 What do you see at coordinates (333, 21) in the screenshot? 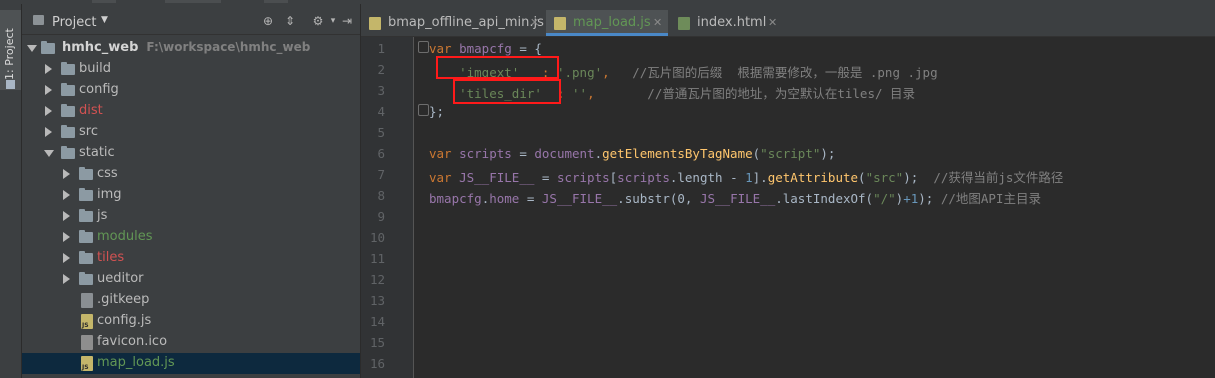
I see `gear-menu-chevron-icon: ▾` at bounding box center [333, 21].